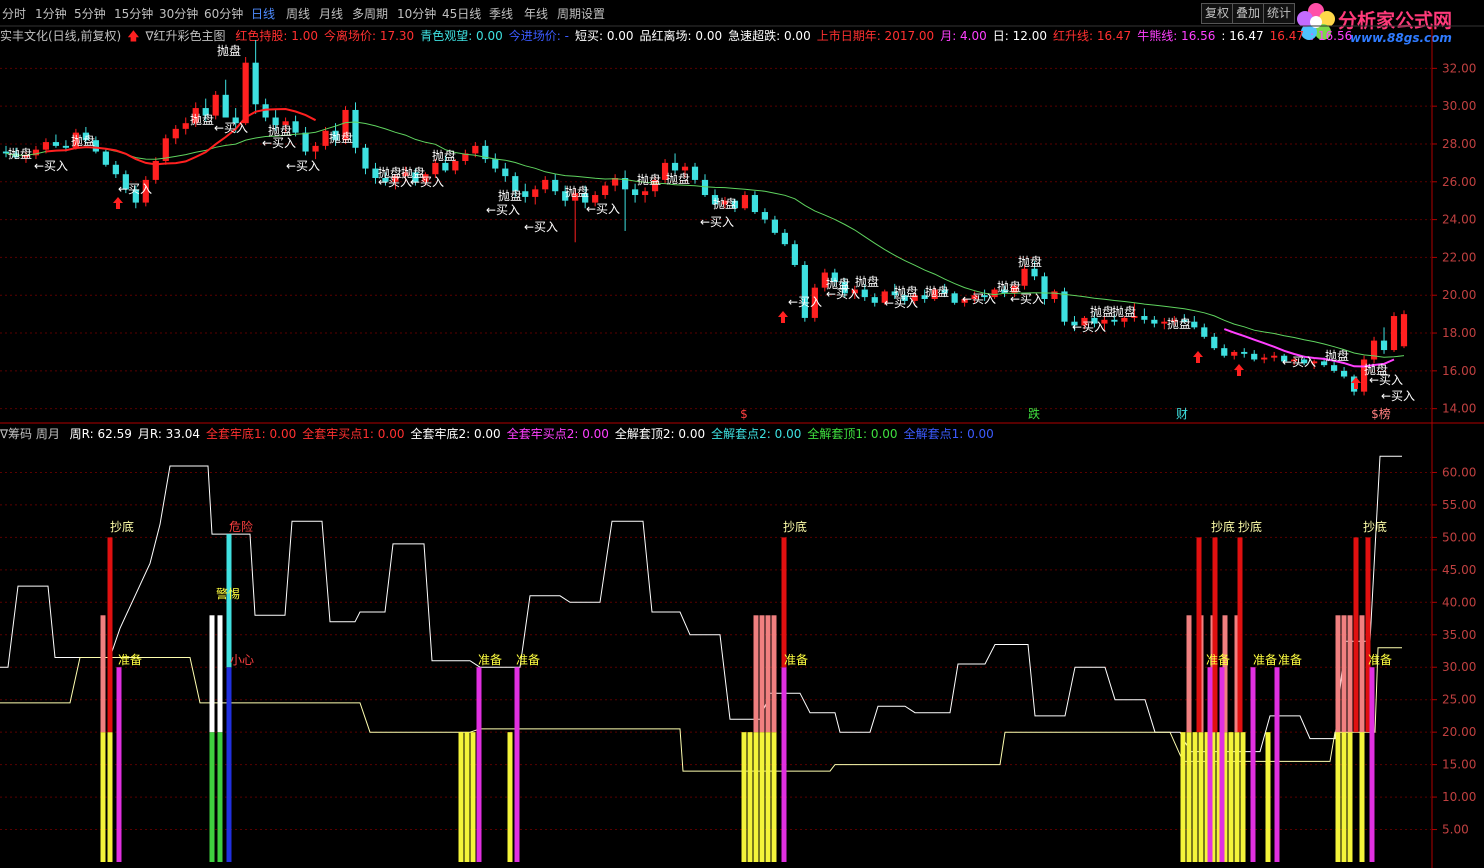 This screenshot has height=868, width=1484. What do you see at coordinates (1459, 144) in the screenshot?
I see `y-tick-label: 28.00` at bounding box center [1459, 144].